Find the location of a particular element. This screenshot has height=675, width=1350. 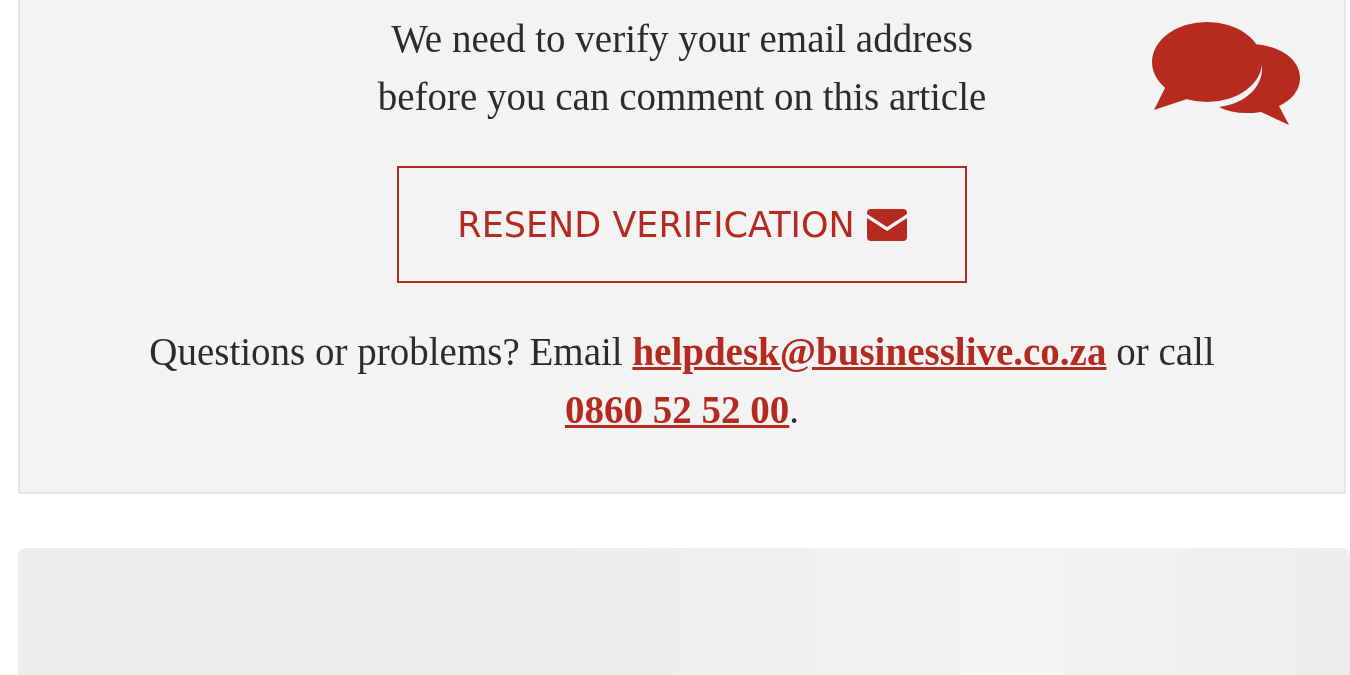

envelope-icon is located at coordinates (886, 224).